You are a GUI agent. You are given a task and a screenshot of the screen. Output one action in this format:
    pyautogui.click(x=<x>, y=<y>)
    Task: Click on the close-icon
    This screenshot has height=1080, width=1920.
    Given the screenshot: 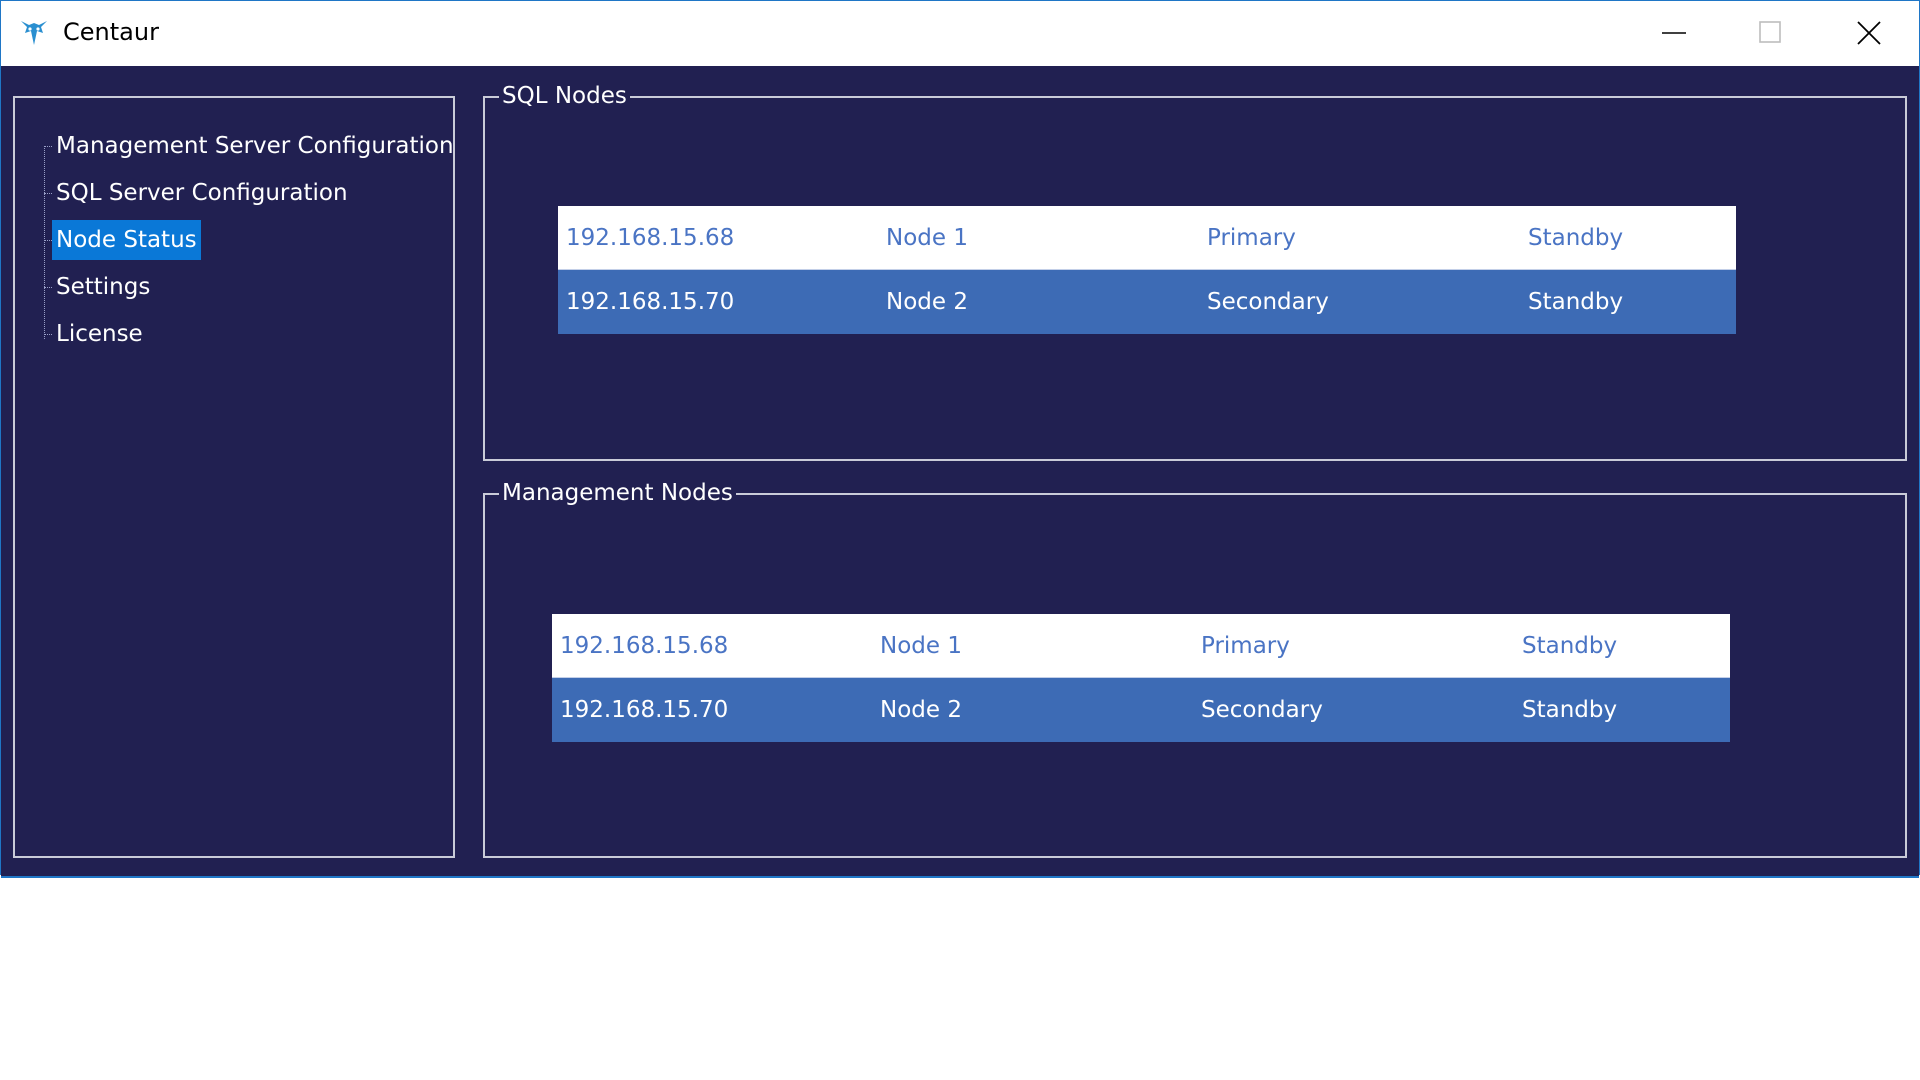 What is the action you would take?
    pyautogui.click(x=1869, y=33)
    